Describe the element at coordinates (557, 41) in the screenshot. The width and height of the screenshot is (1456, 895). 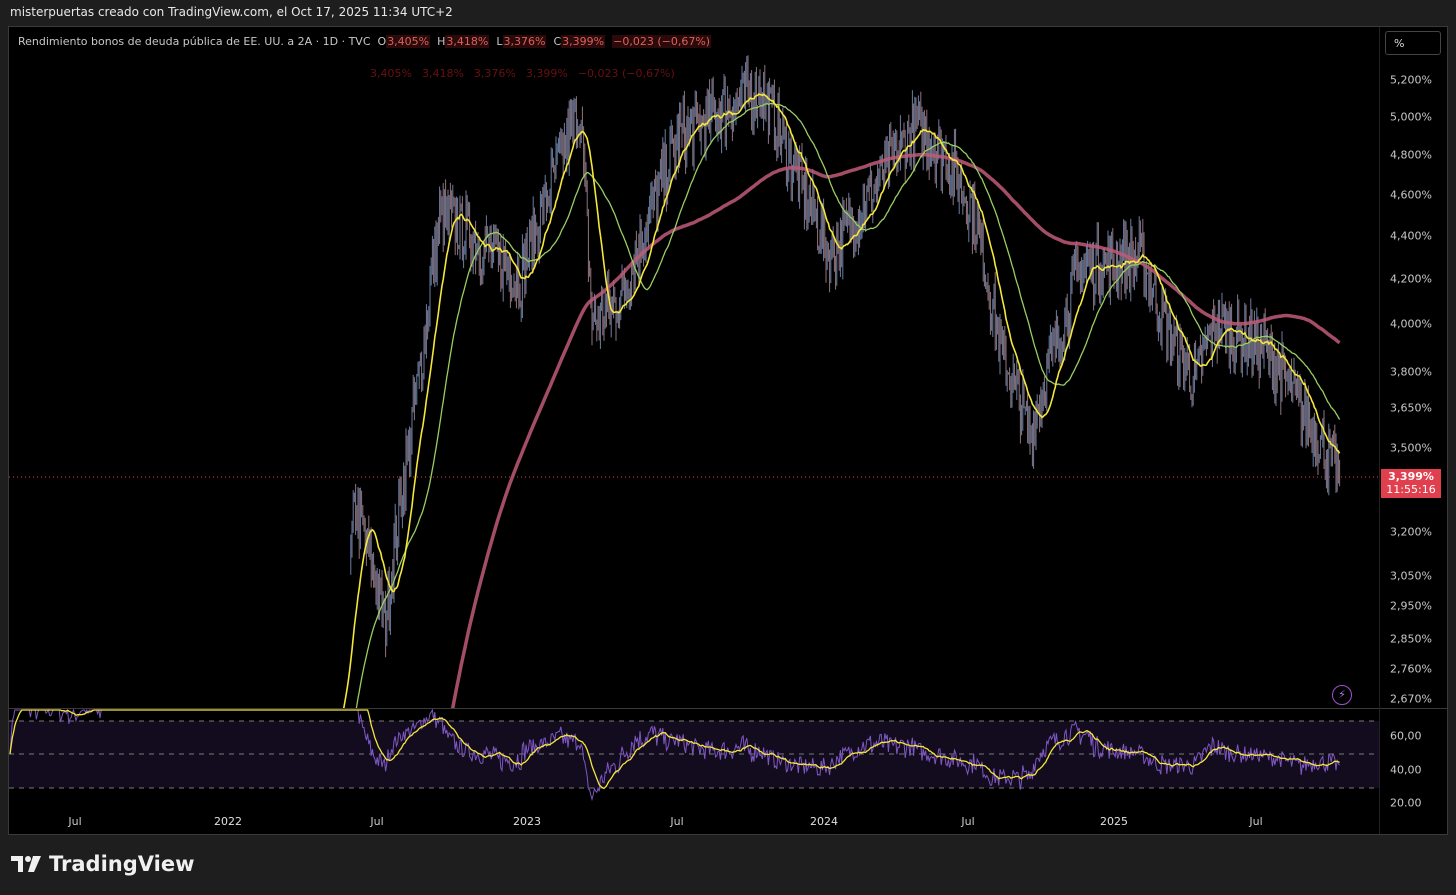
I see `close-label: C` at that location.